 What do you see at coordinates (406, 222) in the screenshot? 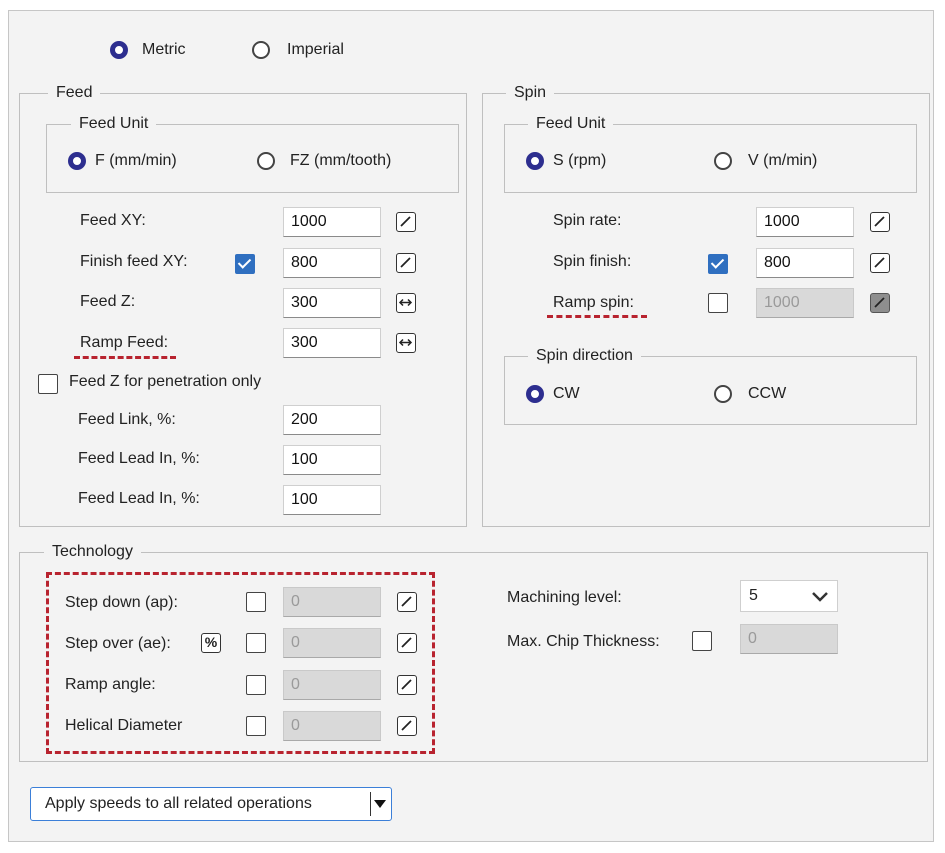
I see `feed-xy-edit-button` at bounding box center [406, 222].